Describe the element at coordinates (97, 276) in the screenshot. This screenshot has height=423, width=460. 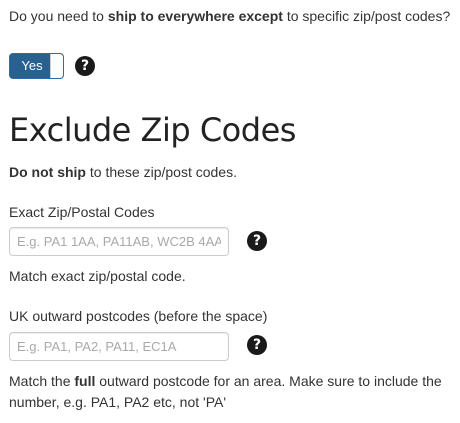
I see `exact-codes-note: Match exact zip/postal code.` at that location.